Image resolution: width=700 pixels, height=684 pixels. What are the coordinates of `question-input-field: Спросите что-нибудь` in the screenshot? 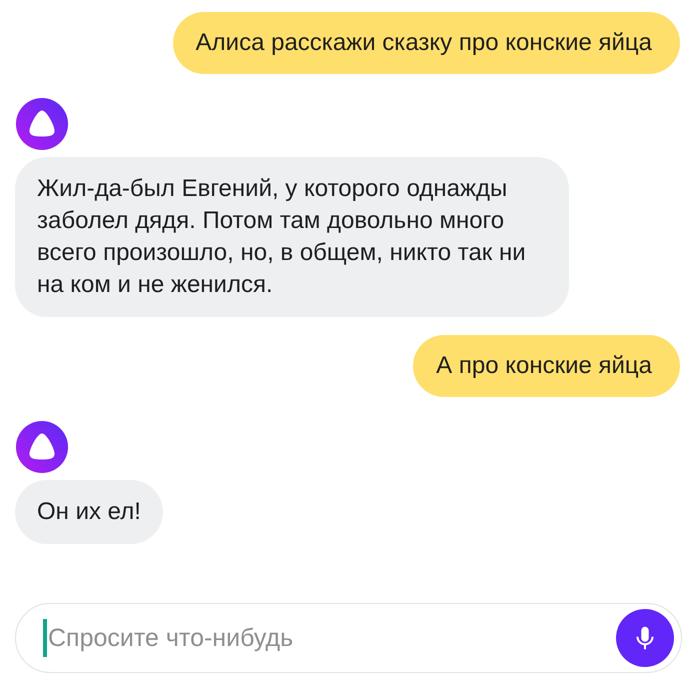 It's located at (348, 638).